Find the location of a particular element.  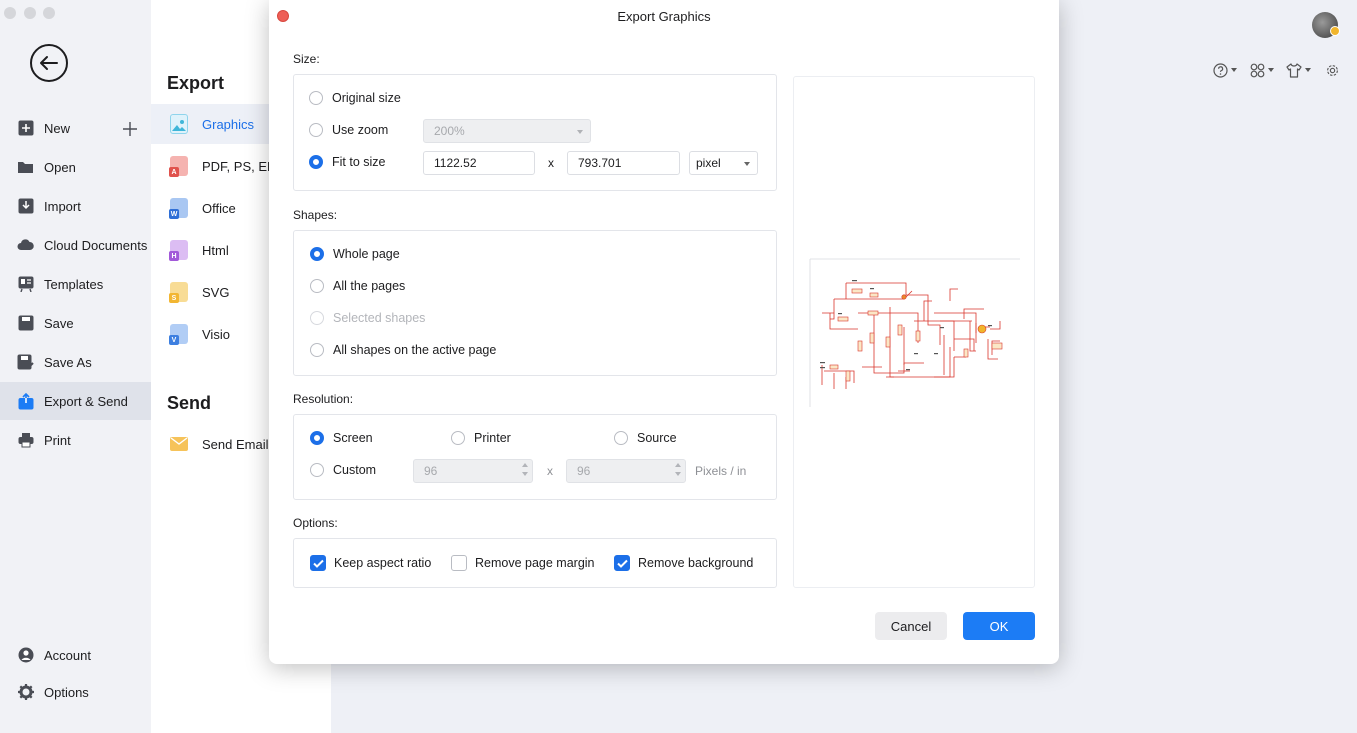

image-icon is located at coordinates (179, 124).